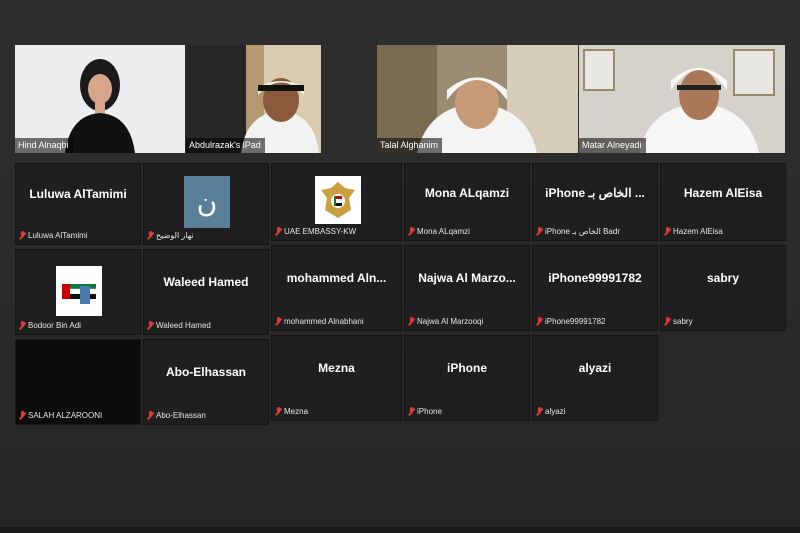  I want to click on participant-footer: iPhone, so click(425, 411).